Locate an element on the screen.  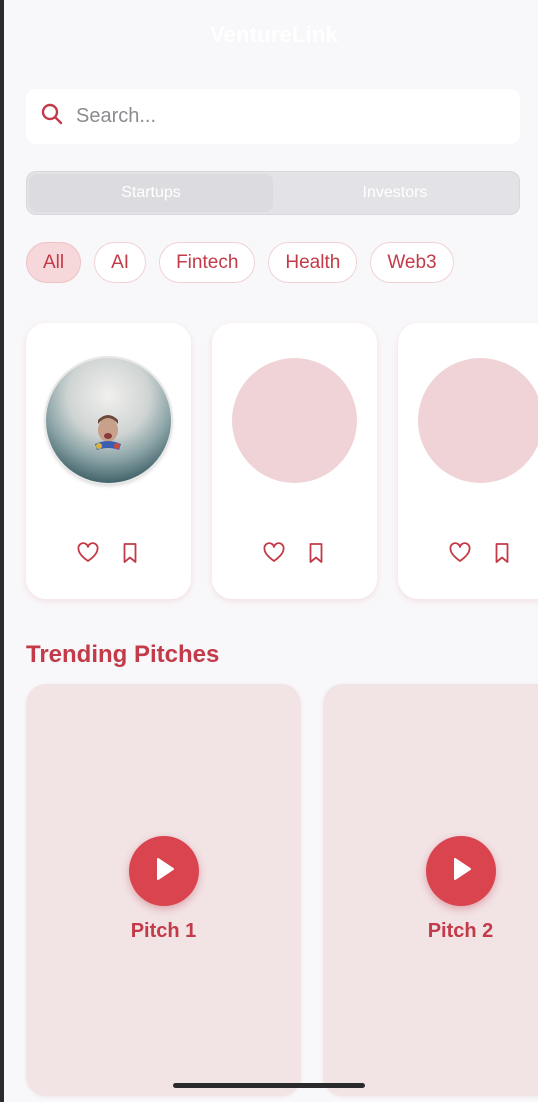
filter-chip-all: All is located at coordinates (54, 262).